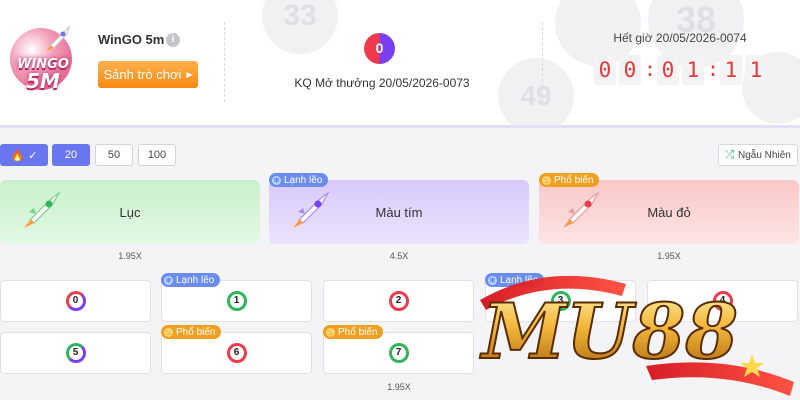  What do you see at coordinates (189, 74) in the screenshot?
I see `play-arrow-icon: ▶` at bounding box center [189, 74].